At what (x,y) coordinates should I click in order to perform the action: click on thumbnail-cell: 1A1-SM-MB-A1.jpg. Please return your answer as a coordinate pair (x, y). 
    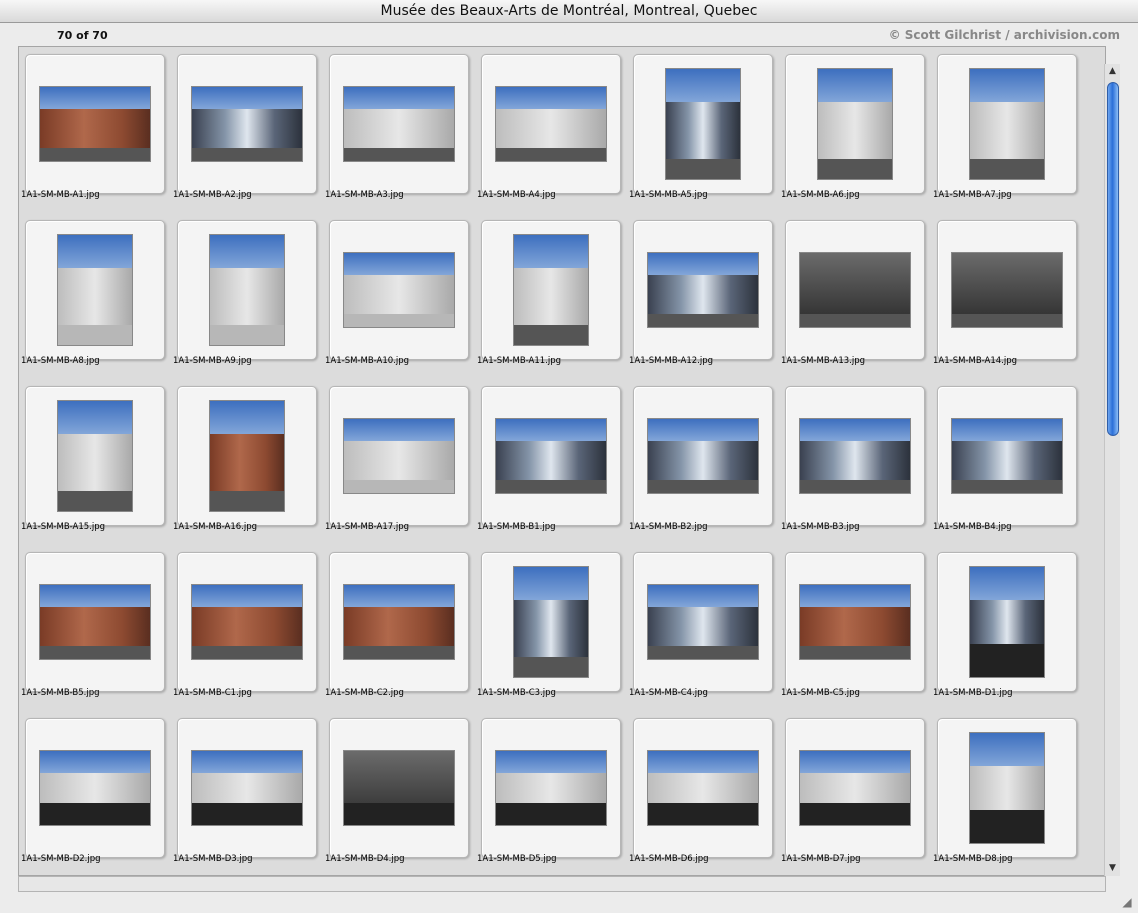
    Looking at the image, I should click on (95, 130).